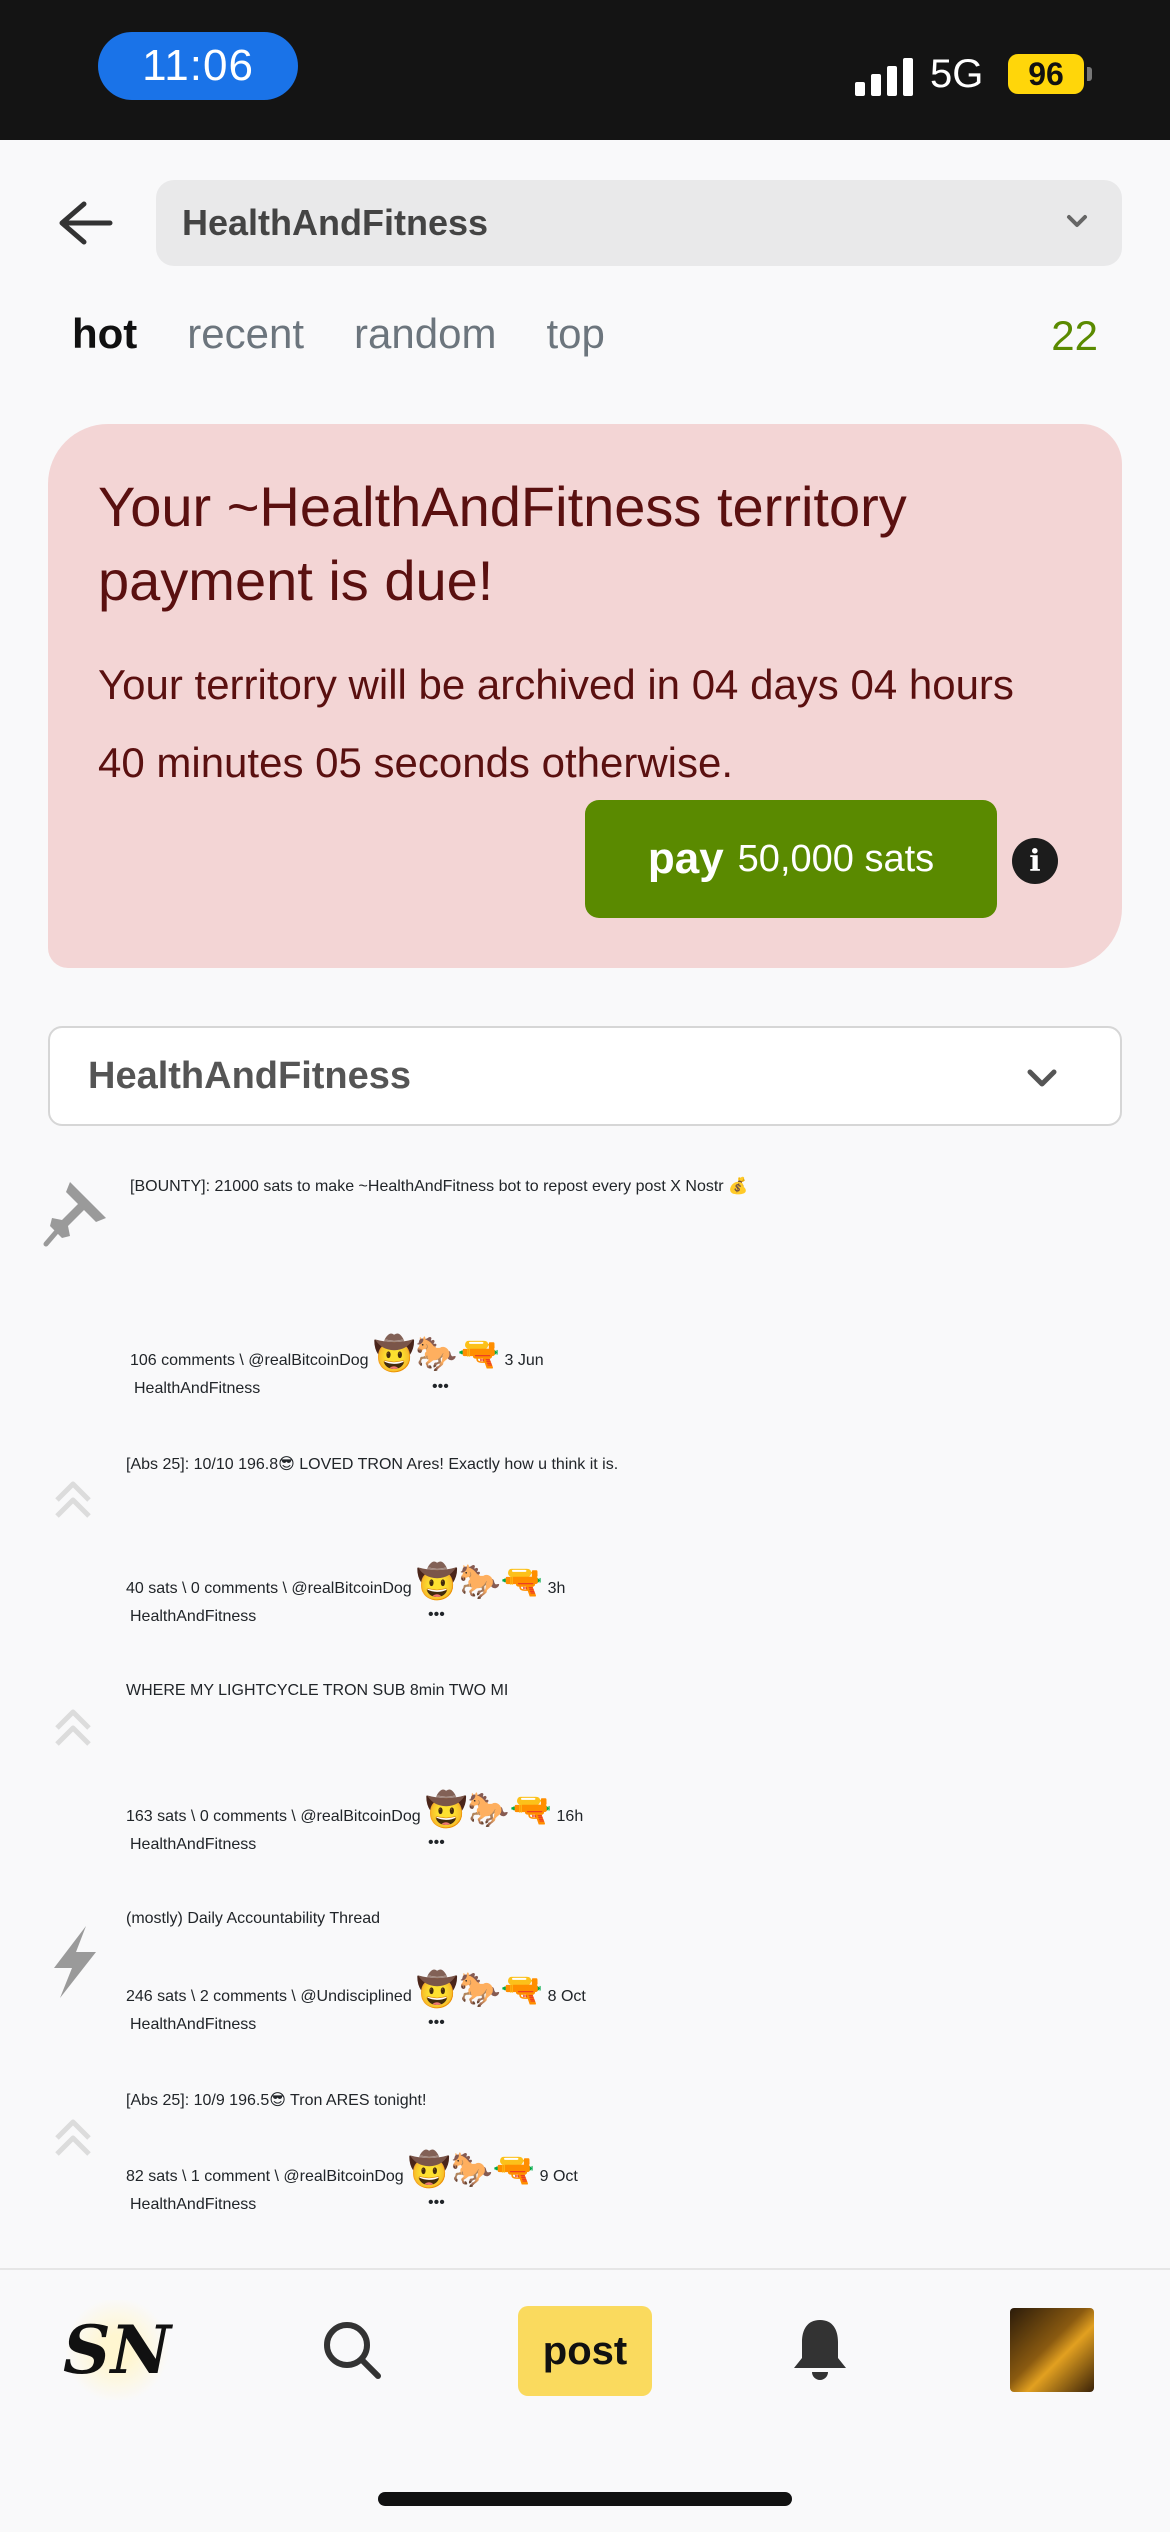 This screenshot has width=1170, height=2532. What do you see at coordinates (957, 74) in the screenshot?
I see `network-label: 5G` at bounding box center [957, 74].